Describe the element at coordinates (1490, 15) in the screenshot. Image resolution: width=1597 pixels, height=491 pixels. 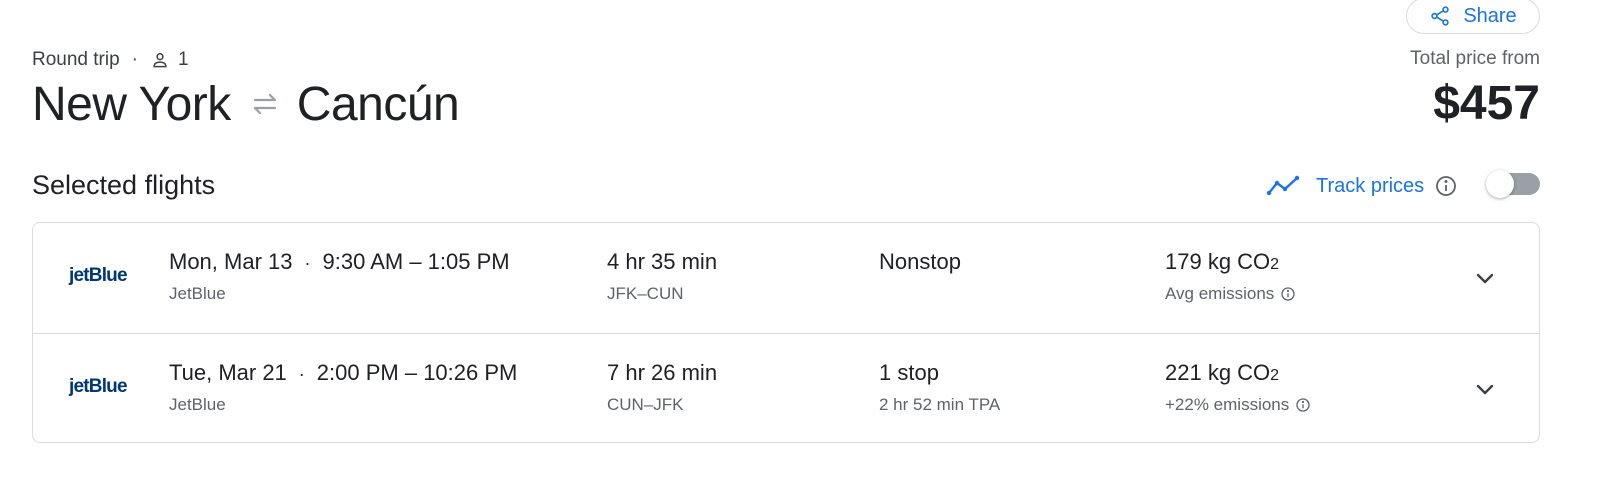
I see `share-label: Share` at that location.